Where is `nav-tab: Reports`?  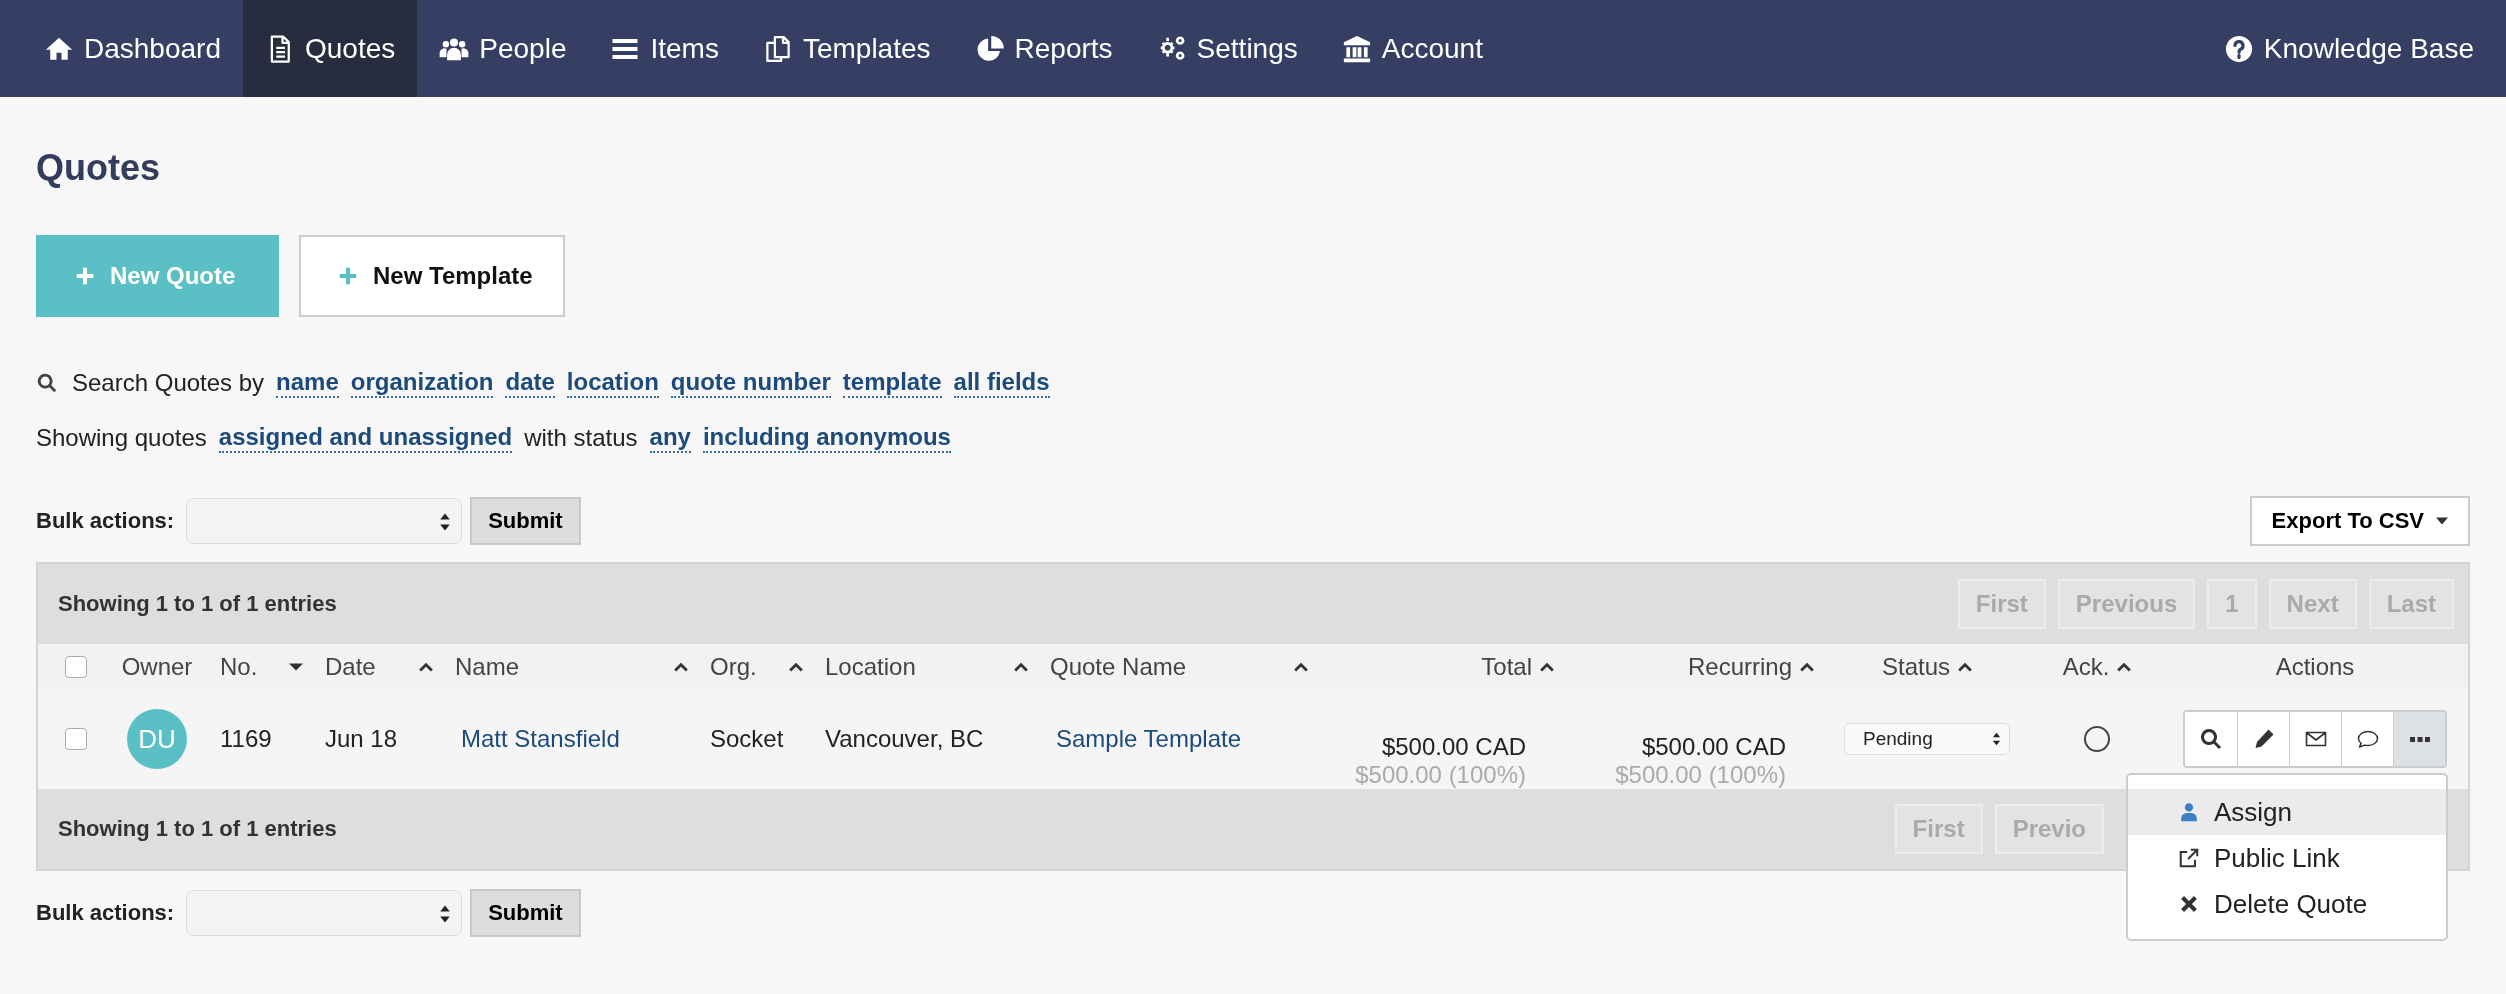 nav-tab: Reports is located at coordinates (1043, 48).